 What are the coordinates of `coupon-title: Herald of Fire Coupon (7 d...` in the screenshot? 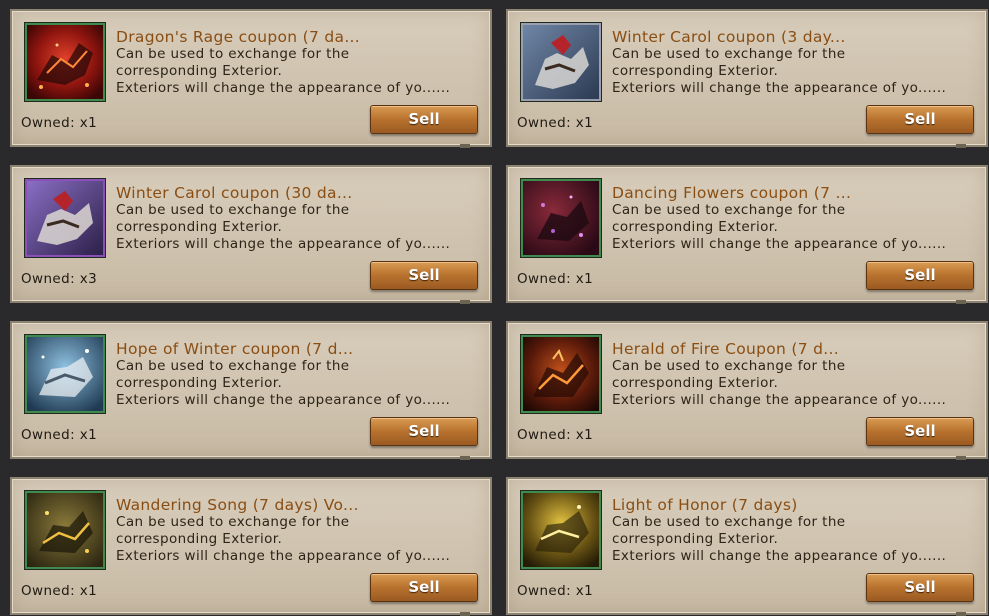 It's located at (725, 349).